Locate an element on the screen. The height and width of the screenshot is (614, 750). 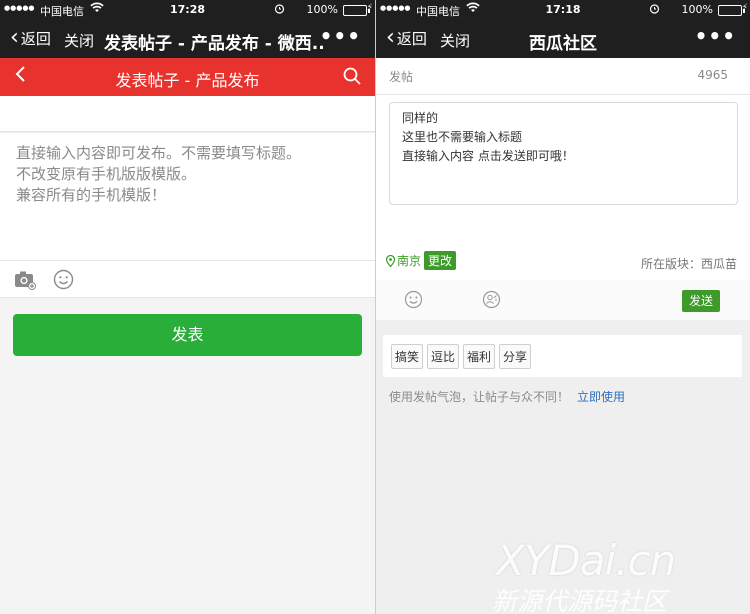
tag-bar: 搞笑 逗比 福利 分享 is located at coordinates (562, 356).